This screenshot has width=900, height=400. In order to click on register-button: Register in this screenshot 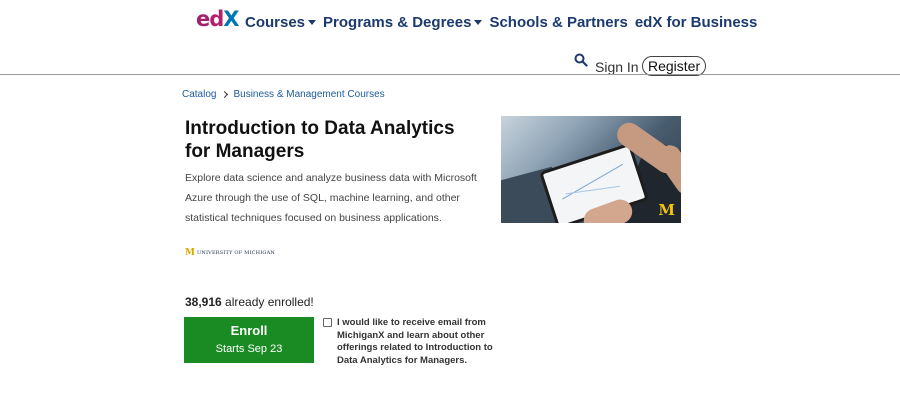, I will do `click(674, 66)`.